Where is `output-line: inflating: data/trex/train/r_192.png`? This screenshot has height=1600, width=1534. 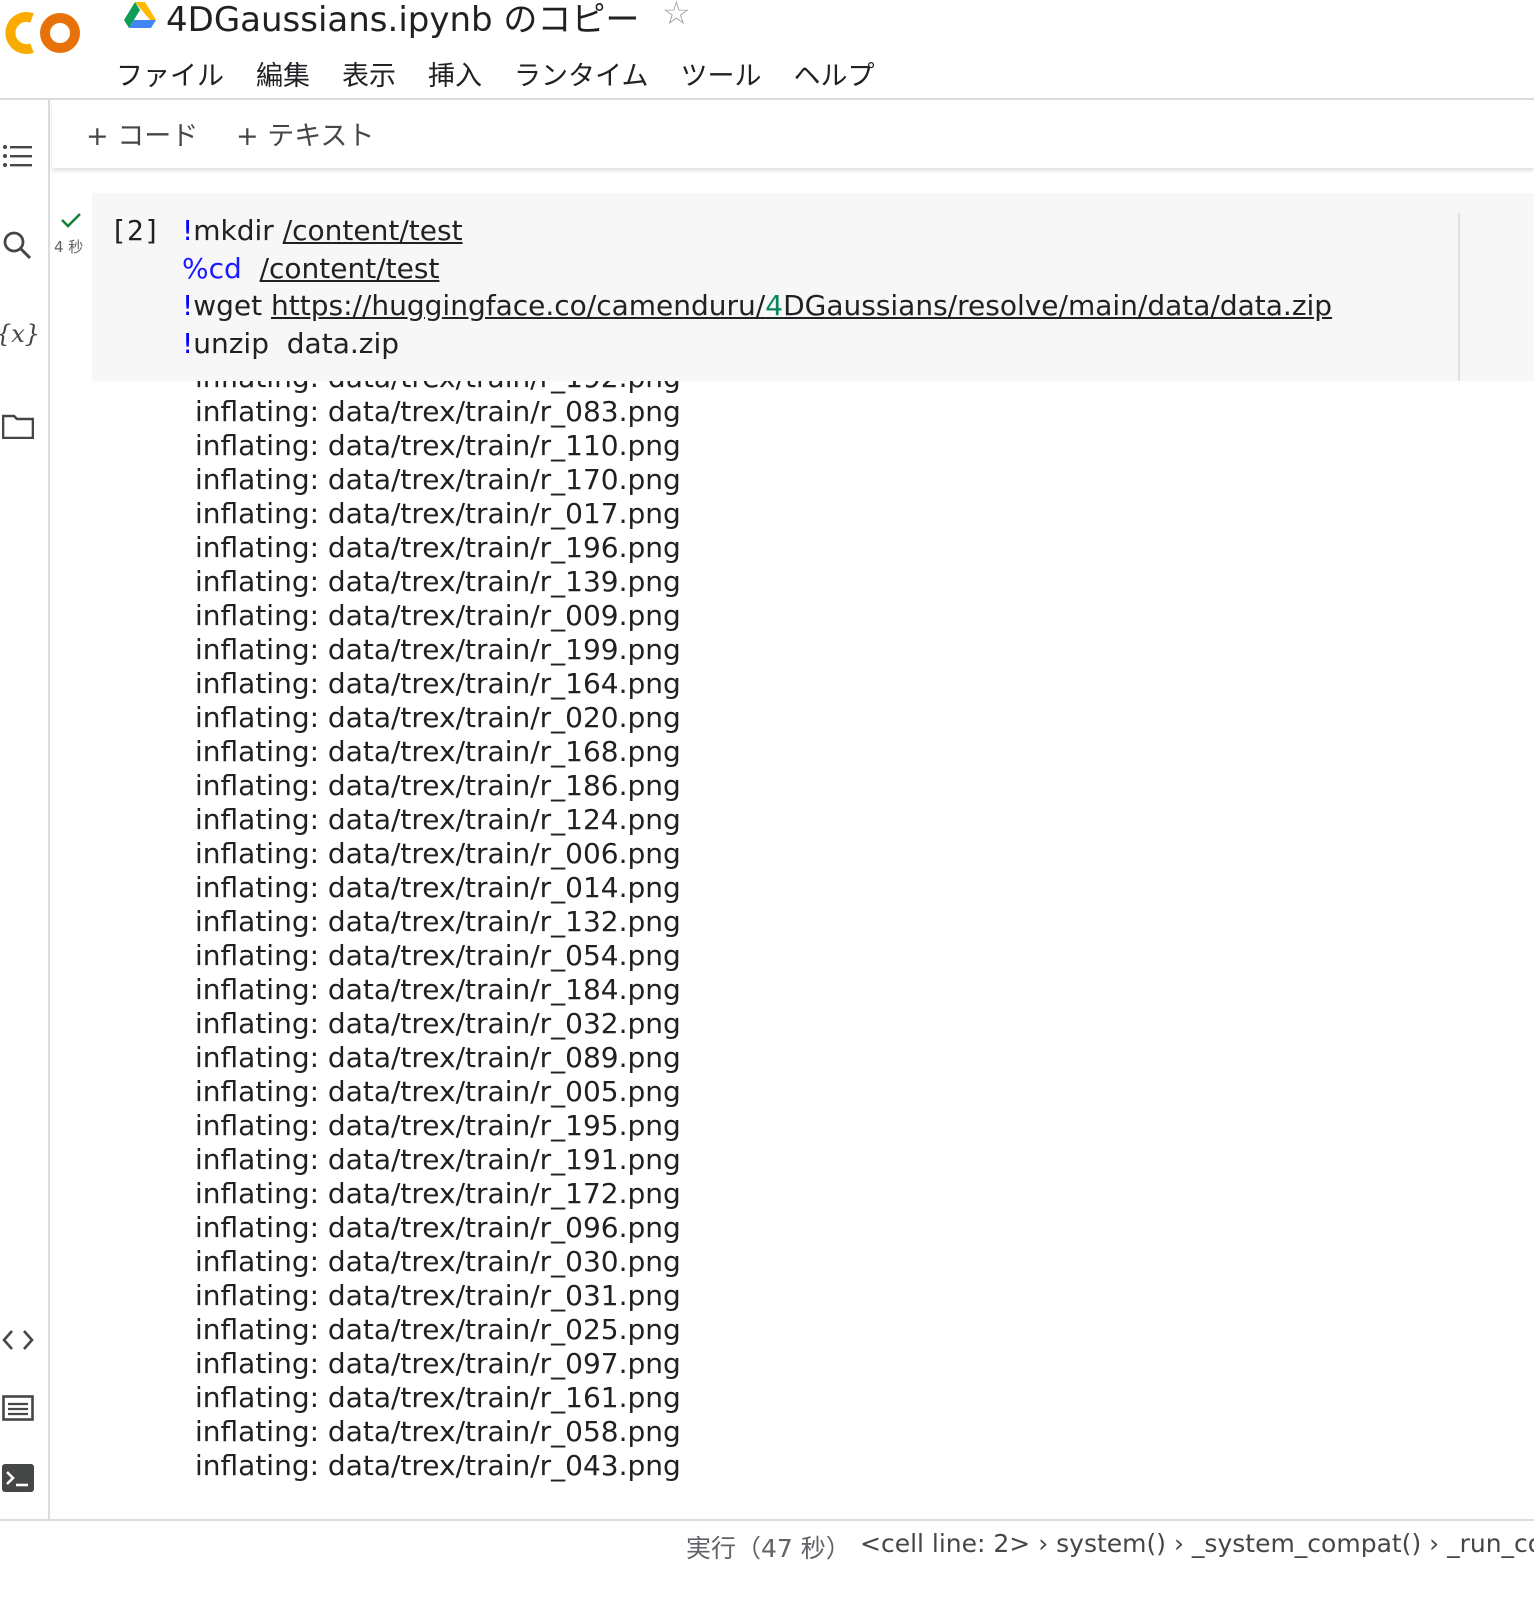
output-line: inflating: data/trex/train/r_192.png is located at coordinates (438, 388).